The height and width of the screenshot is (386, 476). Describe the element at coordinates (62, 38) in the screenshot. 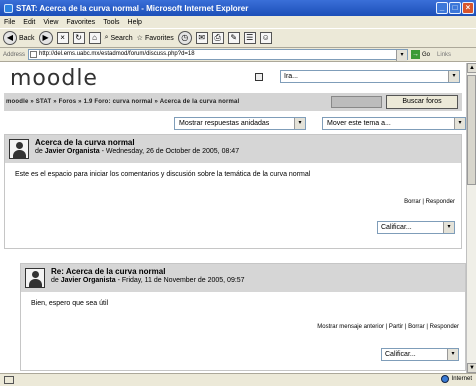

I see `stop-icon: ×` at that location.